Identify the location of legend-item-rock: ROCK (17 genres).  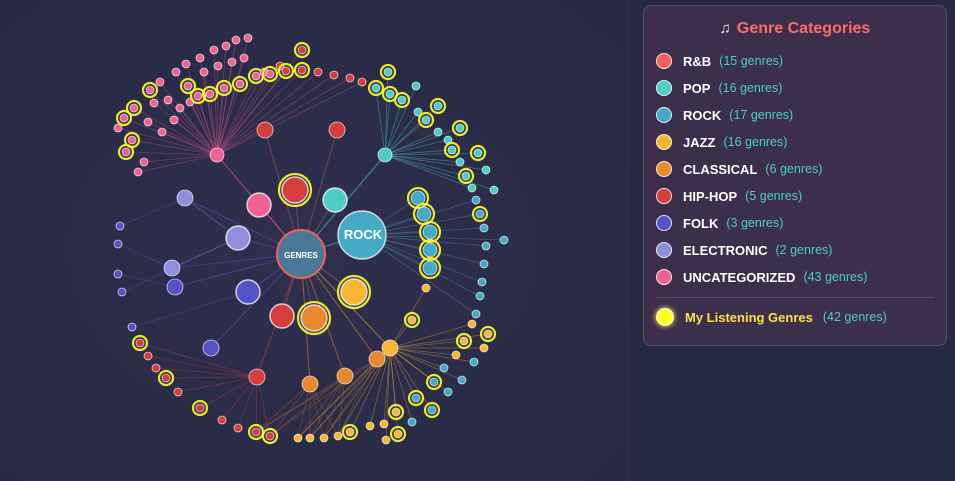
(724, 115).